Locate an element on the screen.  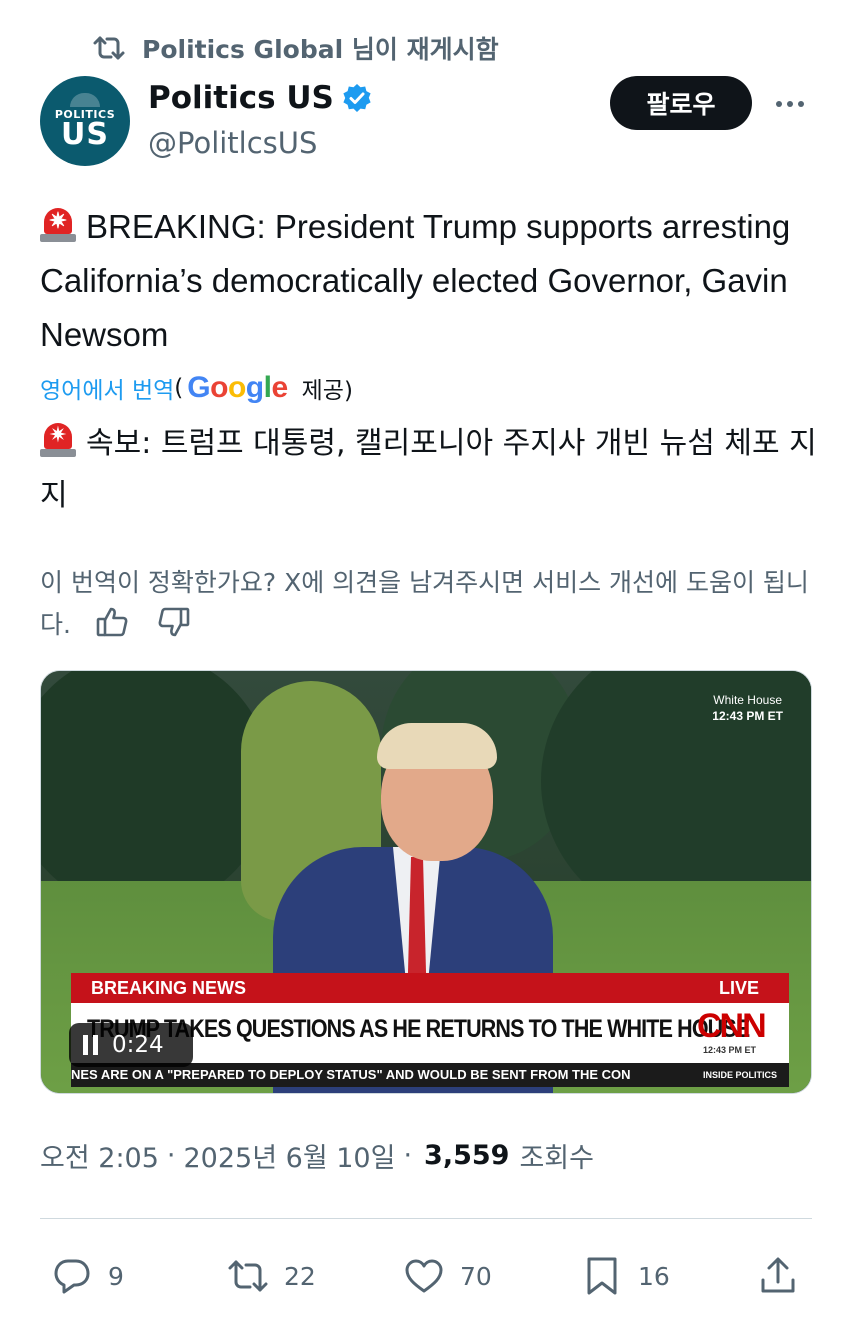
translation-attribution: 영어에서 번역 ( Google 제공) is located at coordinates (196, 388).